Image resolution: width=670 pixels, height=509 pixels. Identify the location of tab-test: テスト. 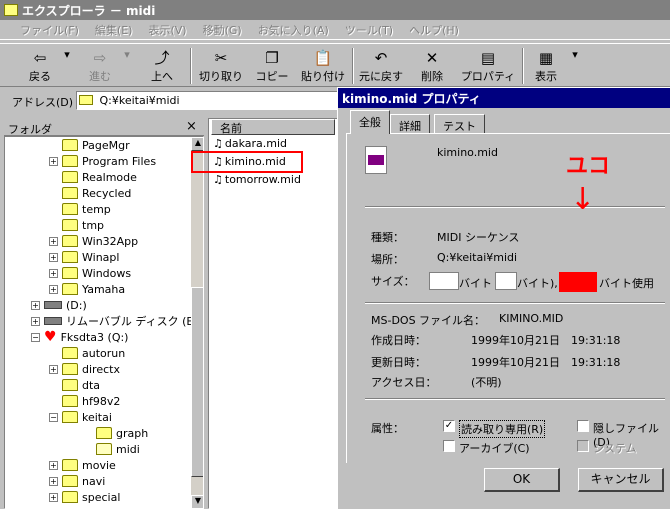
(459, 124).